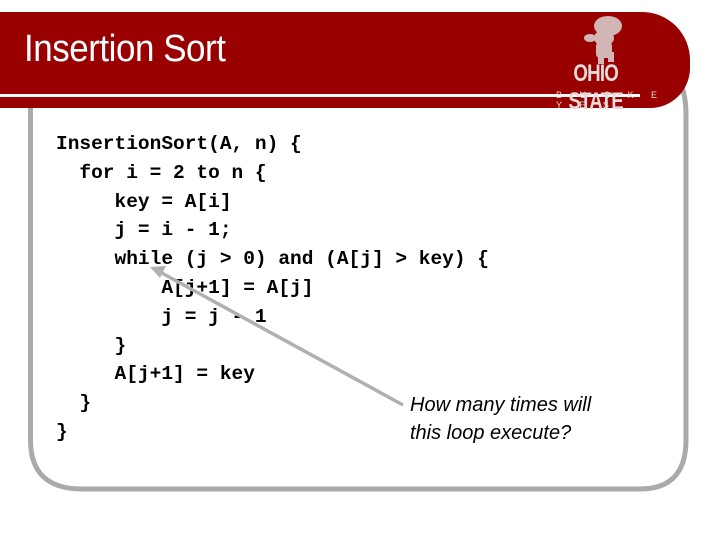 This screenshot has width=720, height=540. I want to click on code-line: A[j+1] = A[j], so click(185, 287).